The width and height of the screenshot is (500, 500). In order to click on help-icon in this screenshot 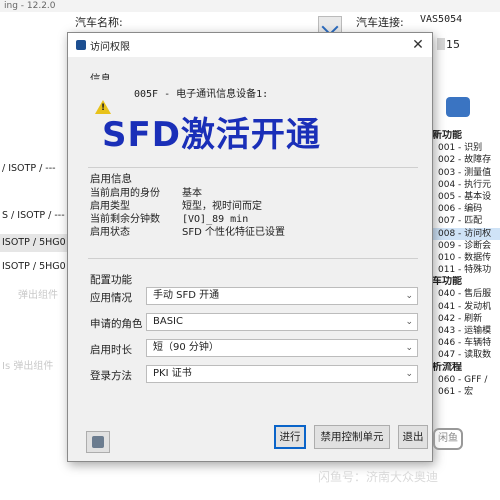, I will do `click(98, 442)`.